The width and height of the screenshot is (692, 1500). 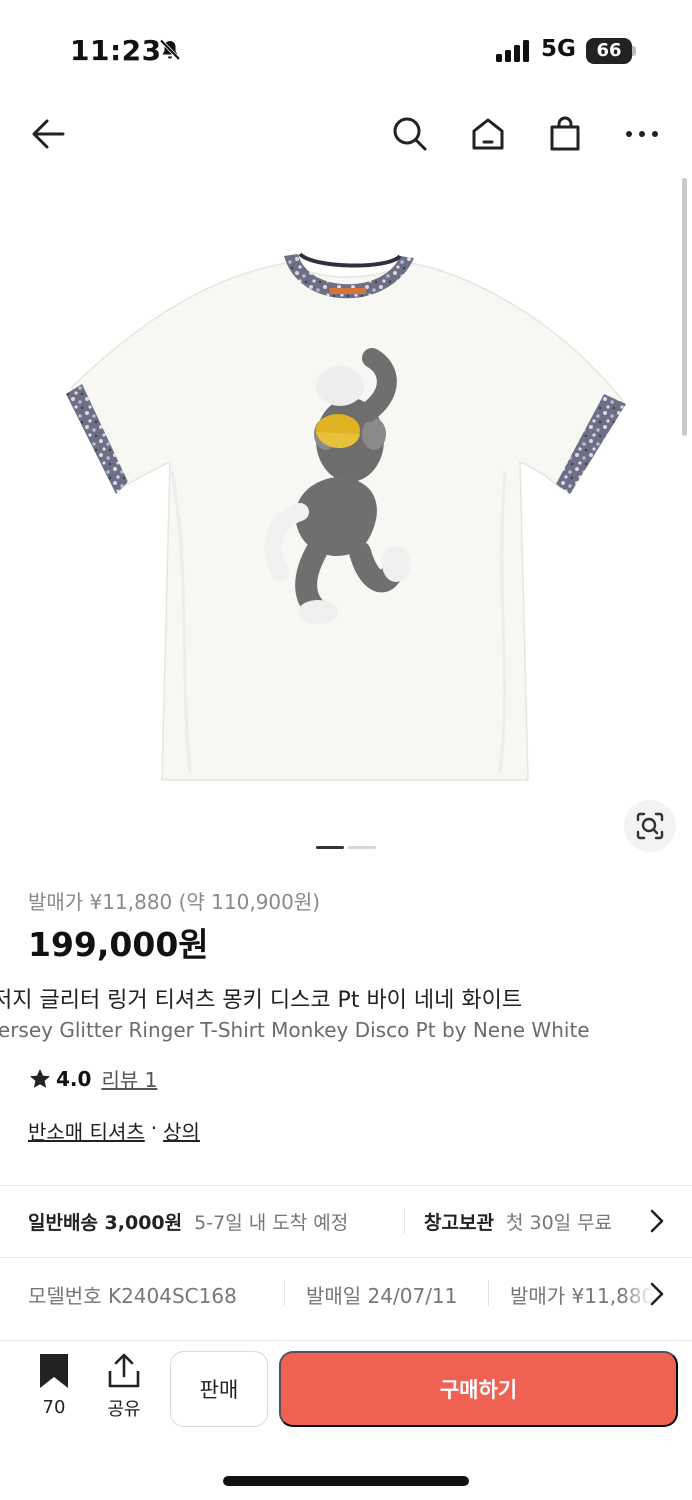 I want to click on bookmark-button: 70, so click(x=54, y=1385).